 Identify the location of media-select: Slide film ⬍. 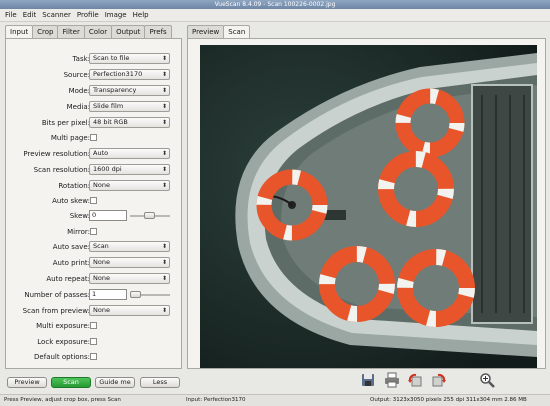
(129, 106).